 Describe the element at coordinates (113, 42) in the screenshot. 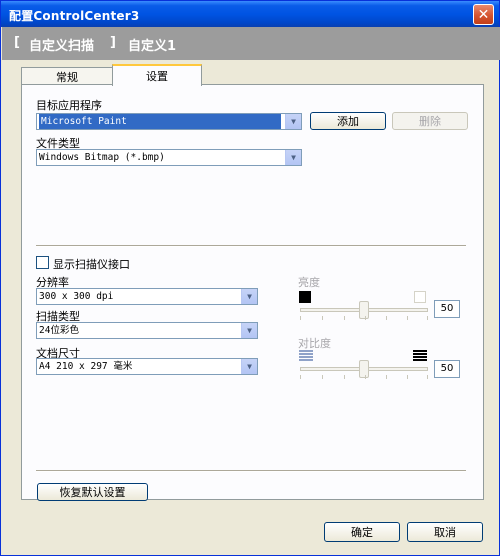

I see `header-bracket-close: ]` at that location.